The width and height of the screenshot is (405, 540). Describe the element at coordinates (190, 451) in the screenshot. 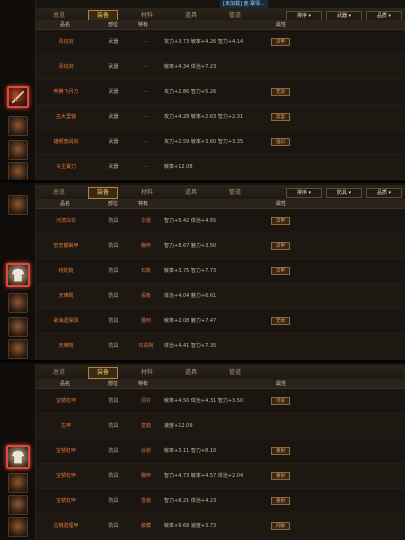

I see `item-attributes: 敏率+3.11 智力+8.10` at that location.